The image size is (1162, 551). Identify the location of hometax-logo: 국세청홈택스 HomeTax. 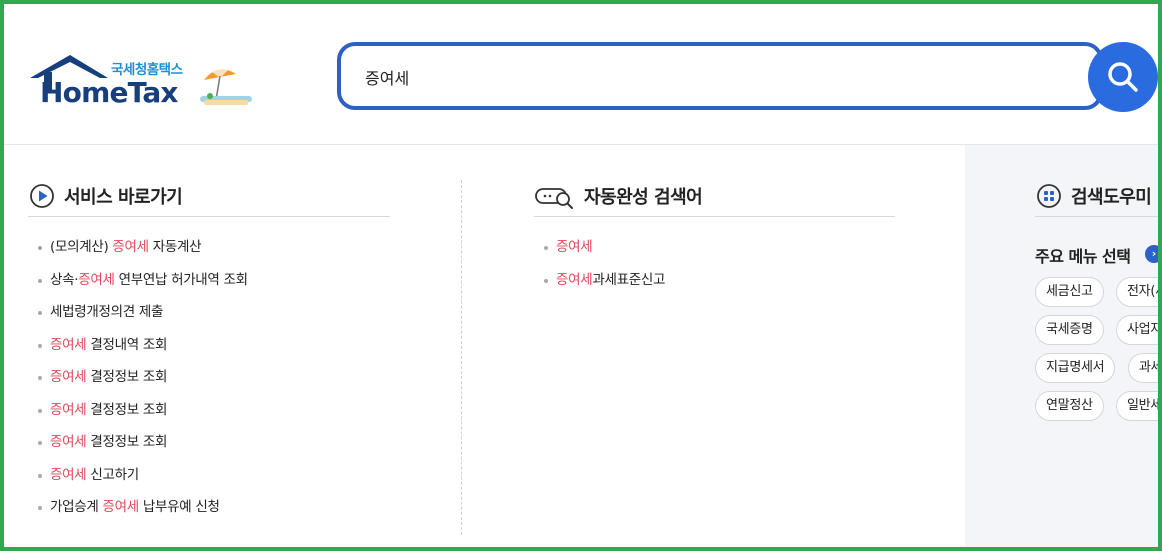
(143, 83).